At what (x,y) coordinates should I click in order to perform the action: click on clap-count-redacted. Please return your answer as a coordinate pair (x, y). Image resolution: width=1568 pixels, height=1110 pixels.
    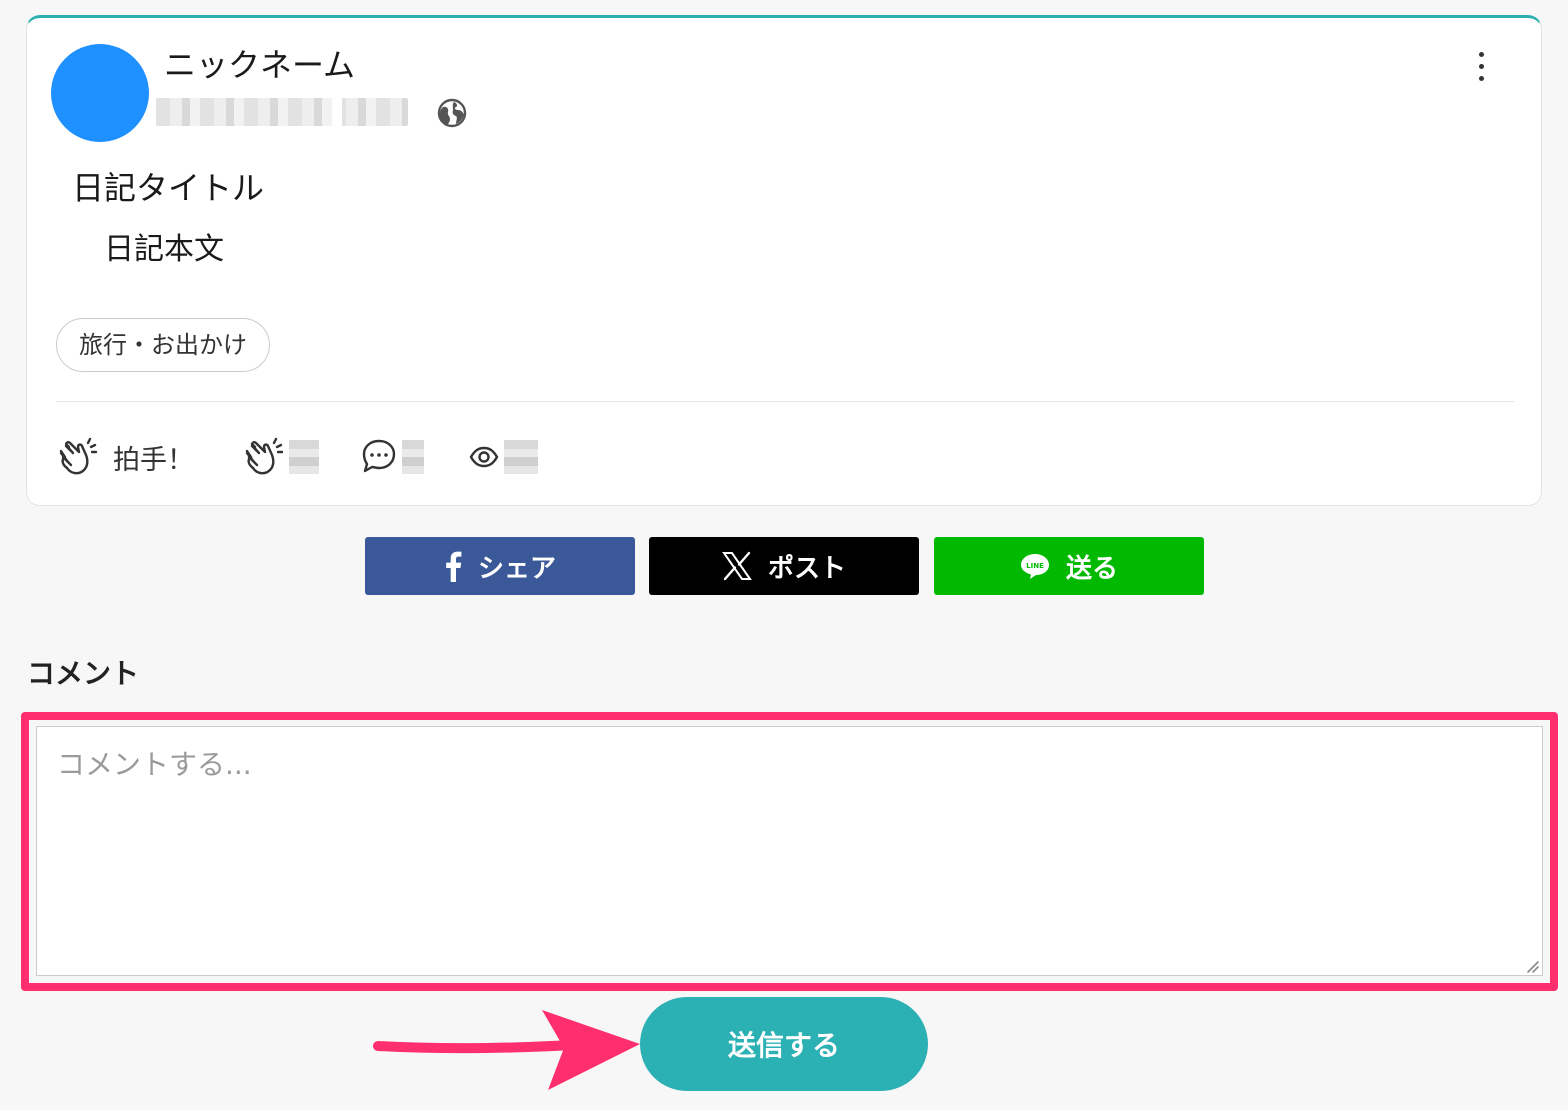
    Looking at the image, I should click on (304, 457).